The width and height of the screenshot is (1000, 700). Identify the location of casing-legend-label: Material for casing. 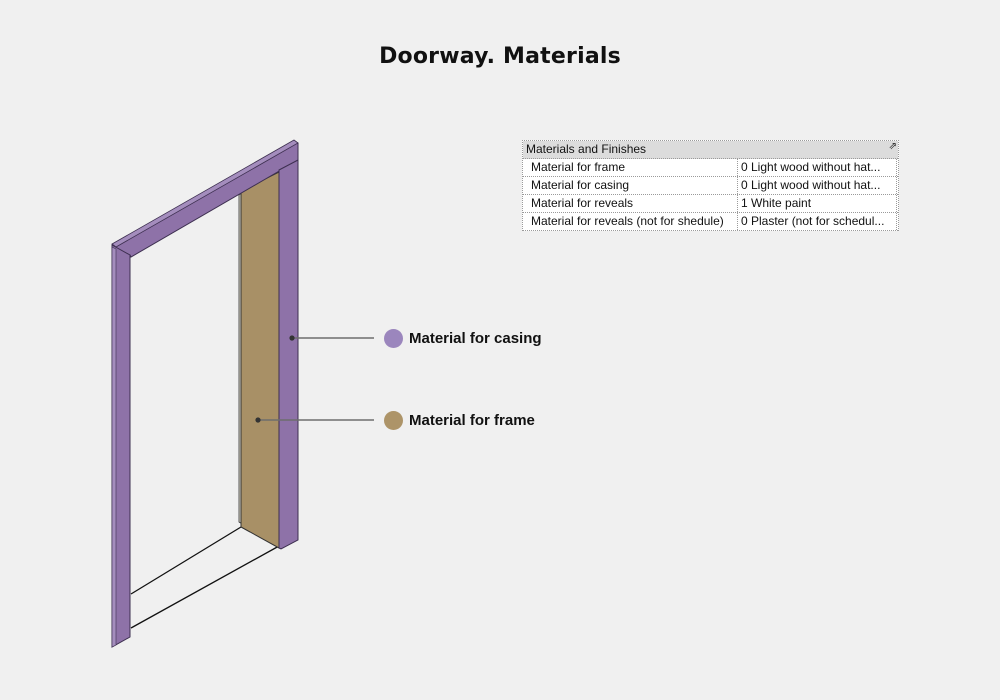
(475, 338).